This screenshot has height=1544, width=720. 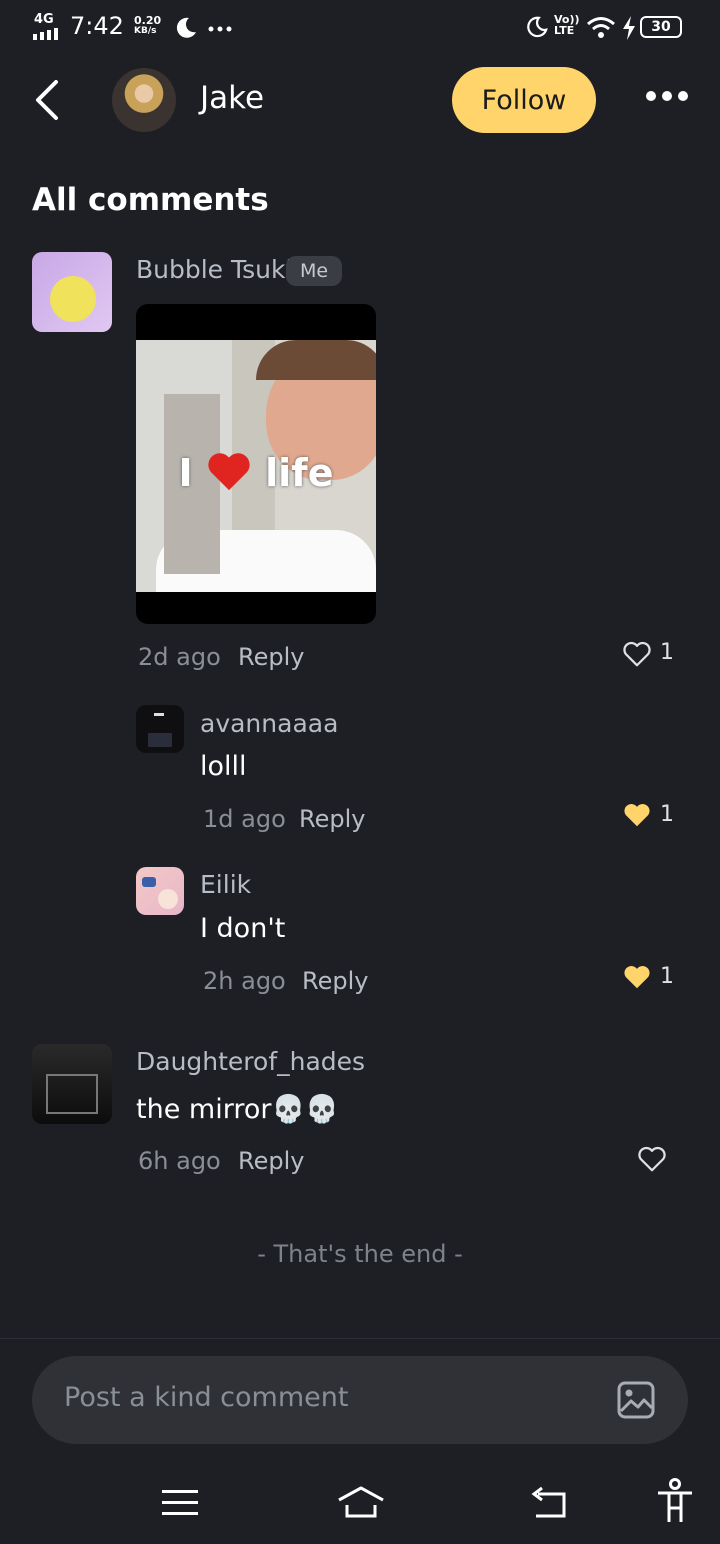 What do you see at coordinates (675, 1501) in the screenshot?
I see `accessibility-icon` at bounding box center [675, 1501].